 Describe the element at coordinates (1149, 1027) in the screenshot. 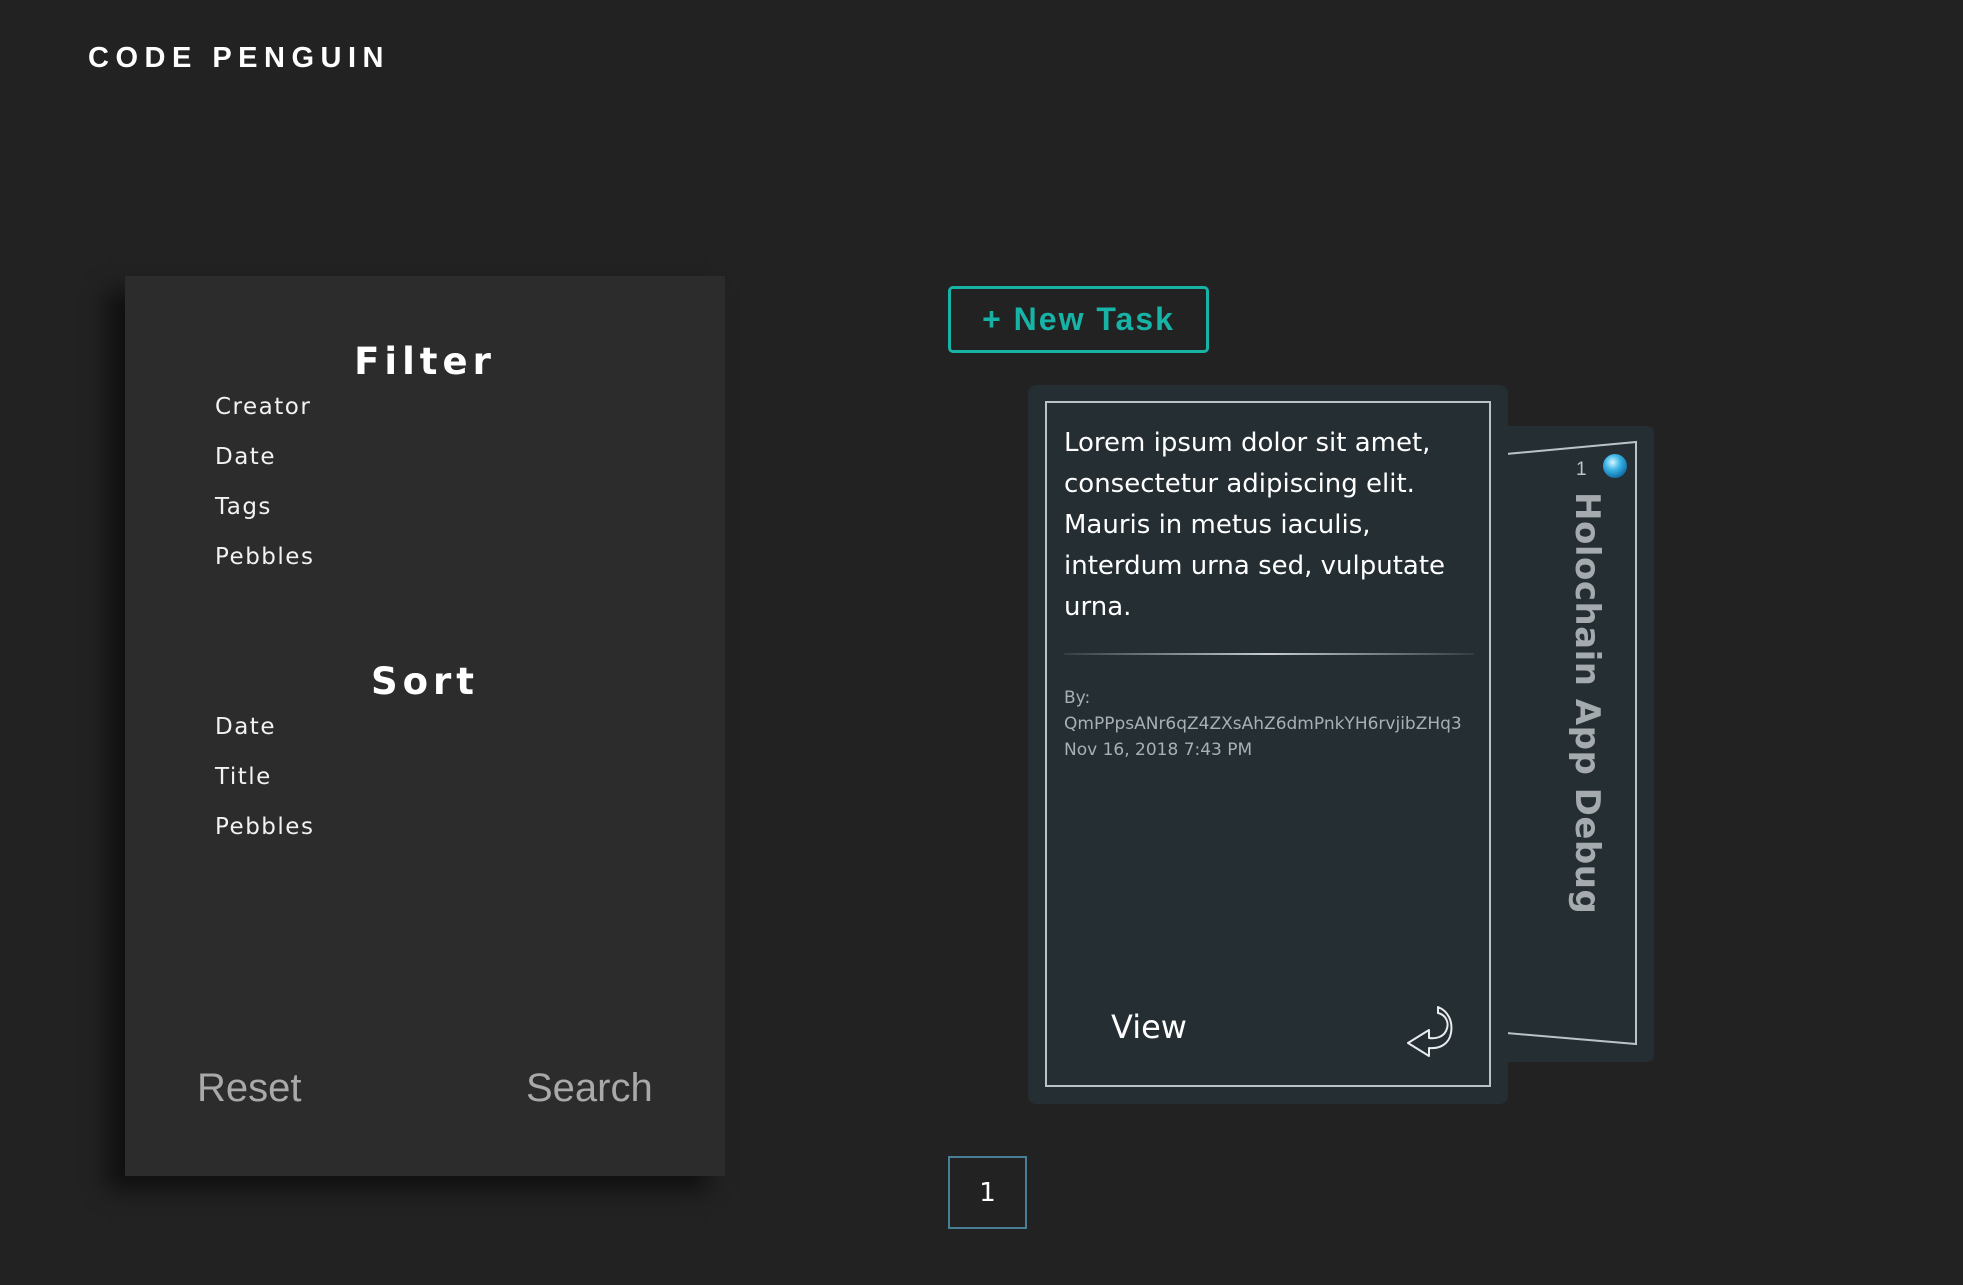

I see `view-link: View` at that location.